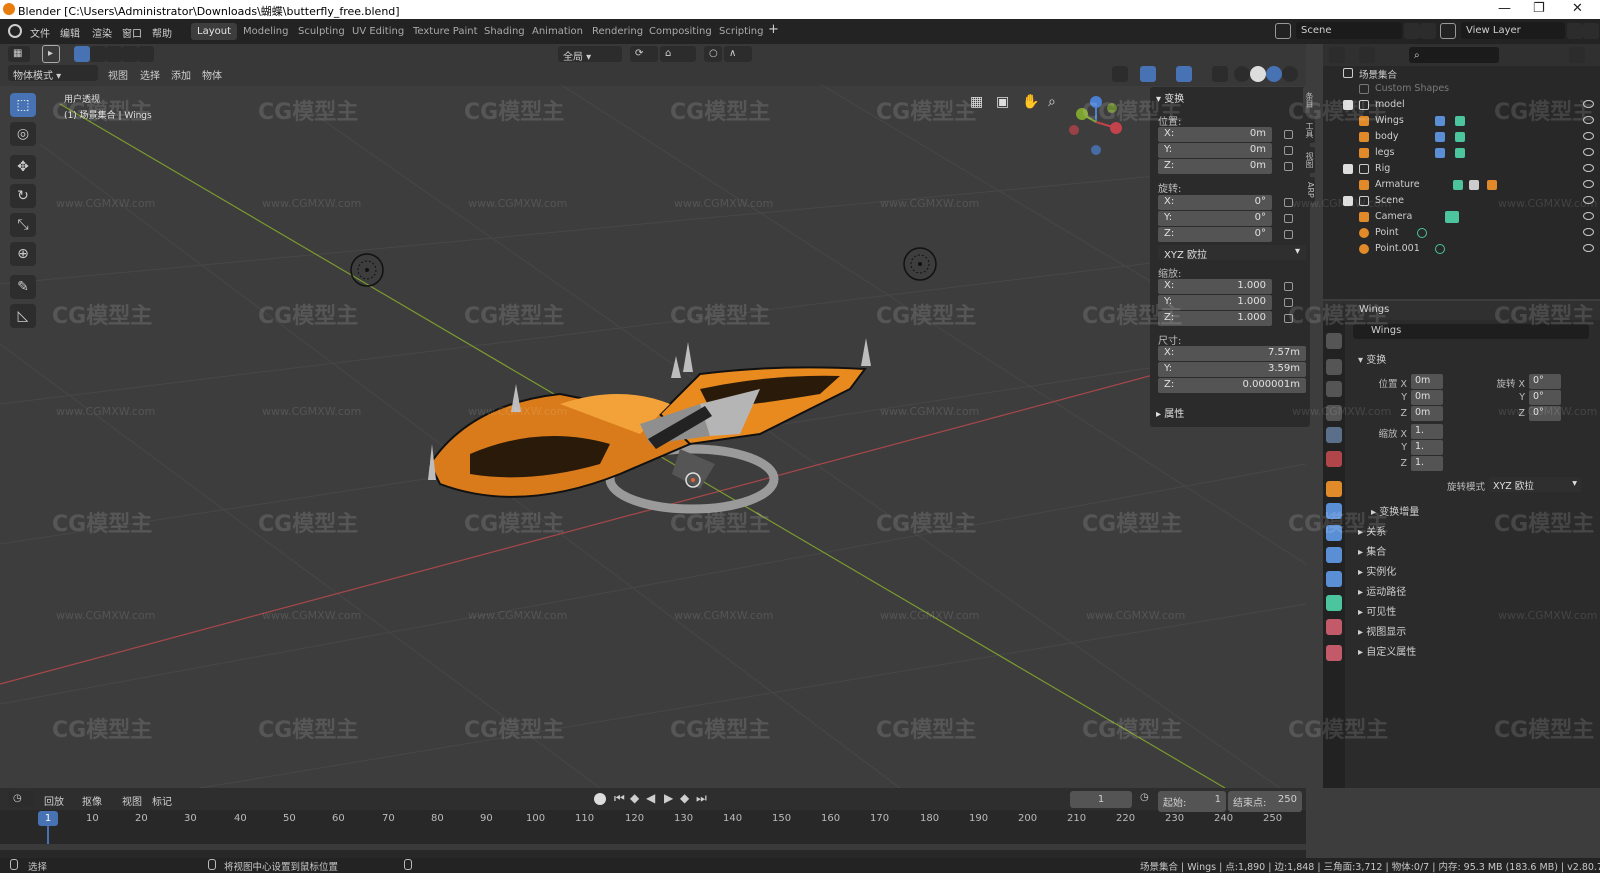 The height and width of the screenshot is (873, 1600). Describe the element at coordinates (1334, 389) in the screenshot. I see `output-tab-icon` at that location.